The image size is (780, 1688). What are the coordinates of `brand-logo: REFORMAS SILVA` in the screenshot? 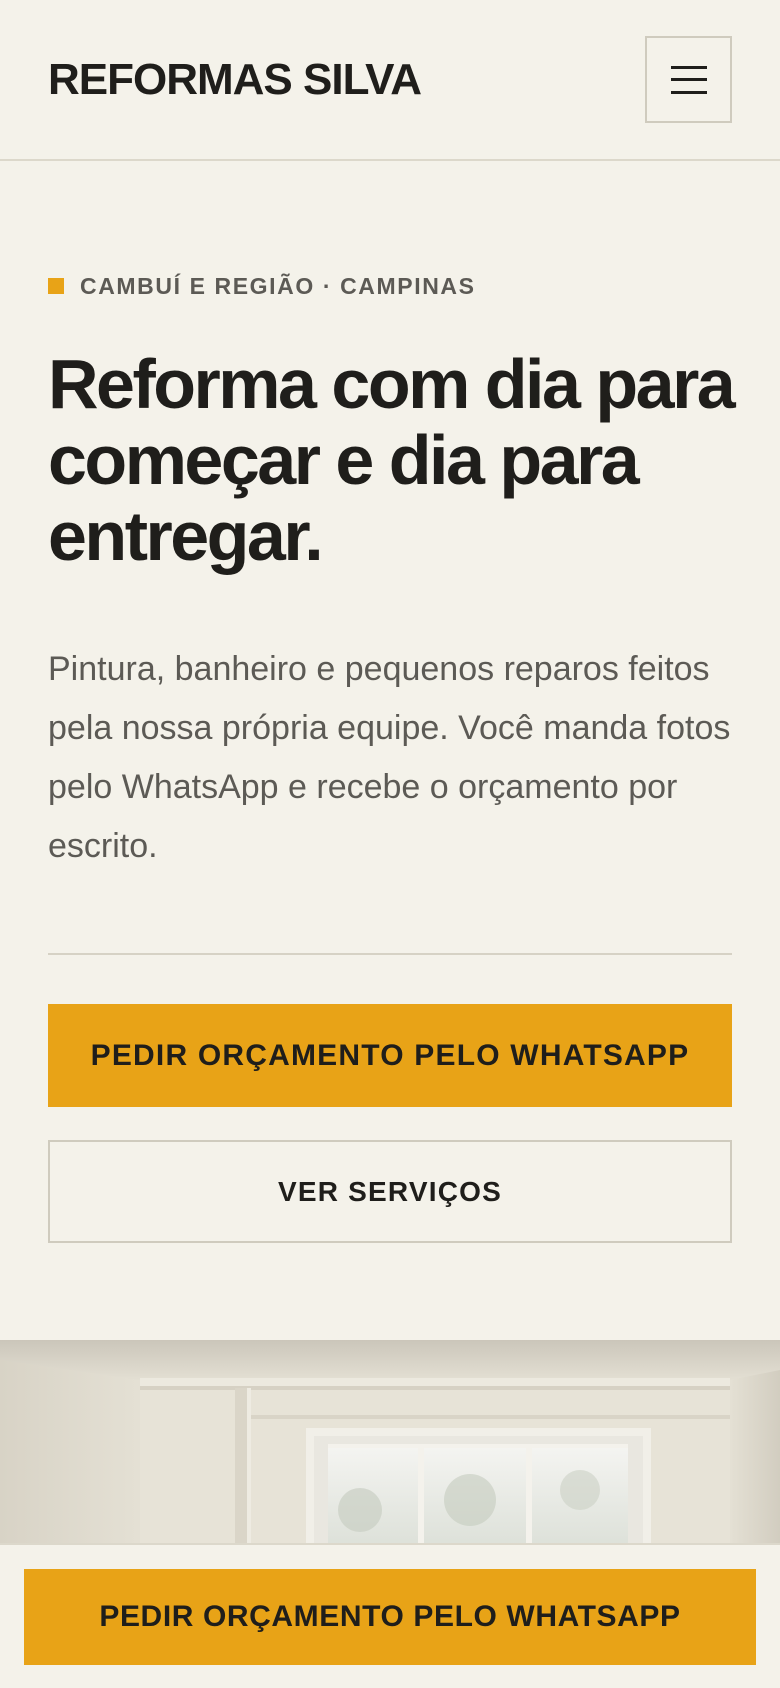 It's located at (235, 80).